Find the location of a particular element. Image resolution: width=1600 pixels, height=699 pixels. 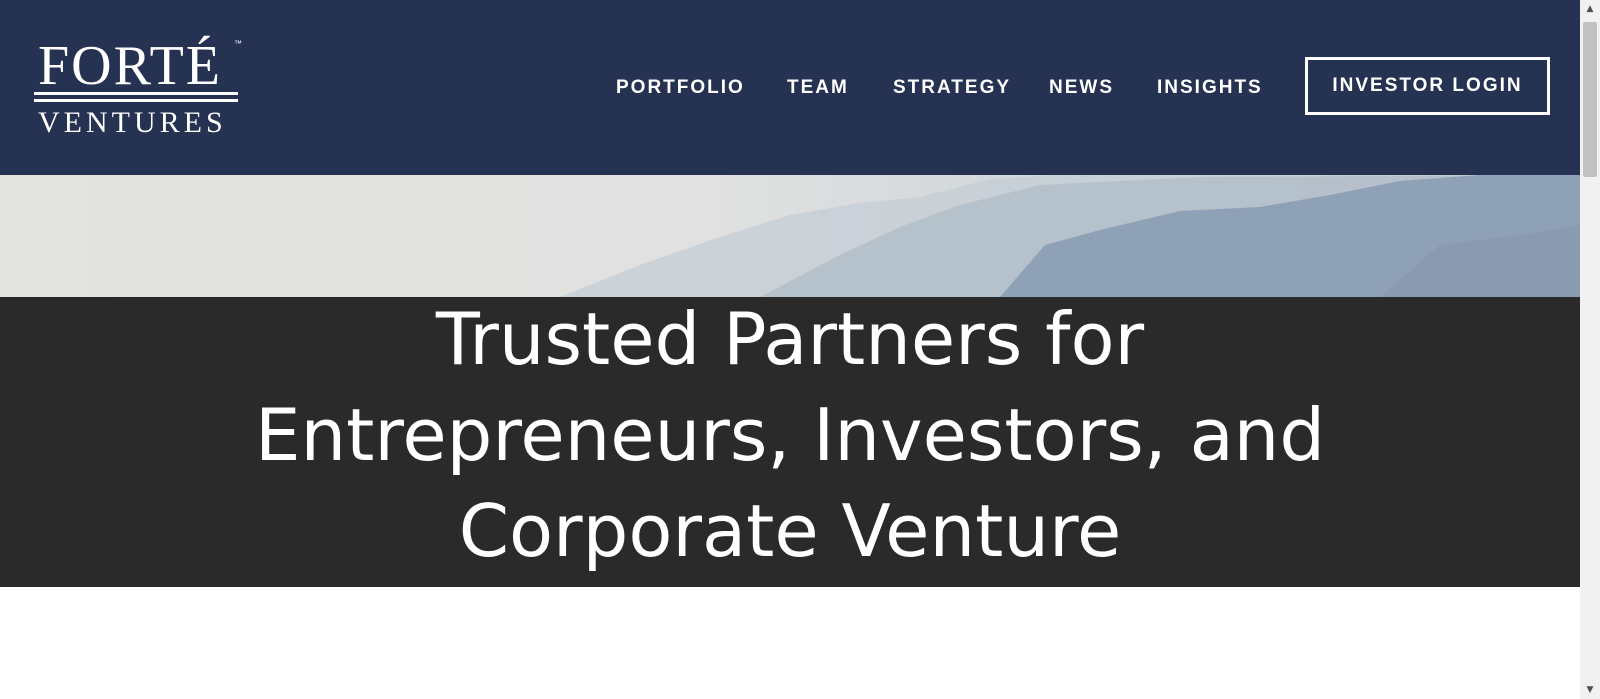

scroll-up-arrow-icon: ▲ is located at coordinates (1590, 9).